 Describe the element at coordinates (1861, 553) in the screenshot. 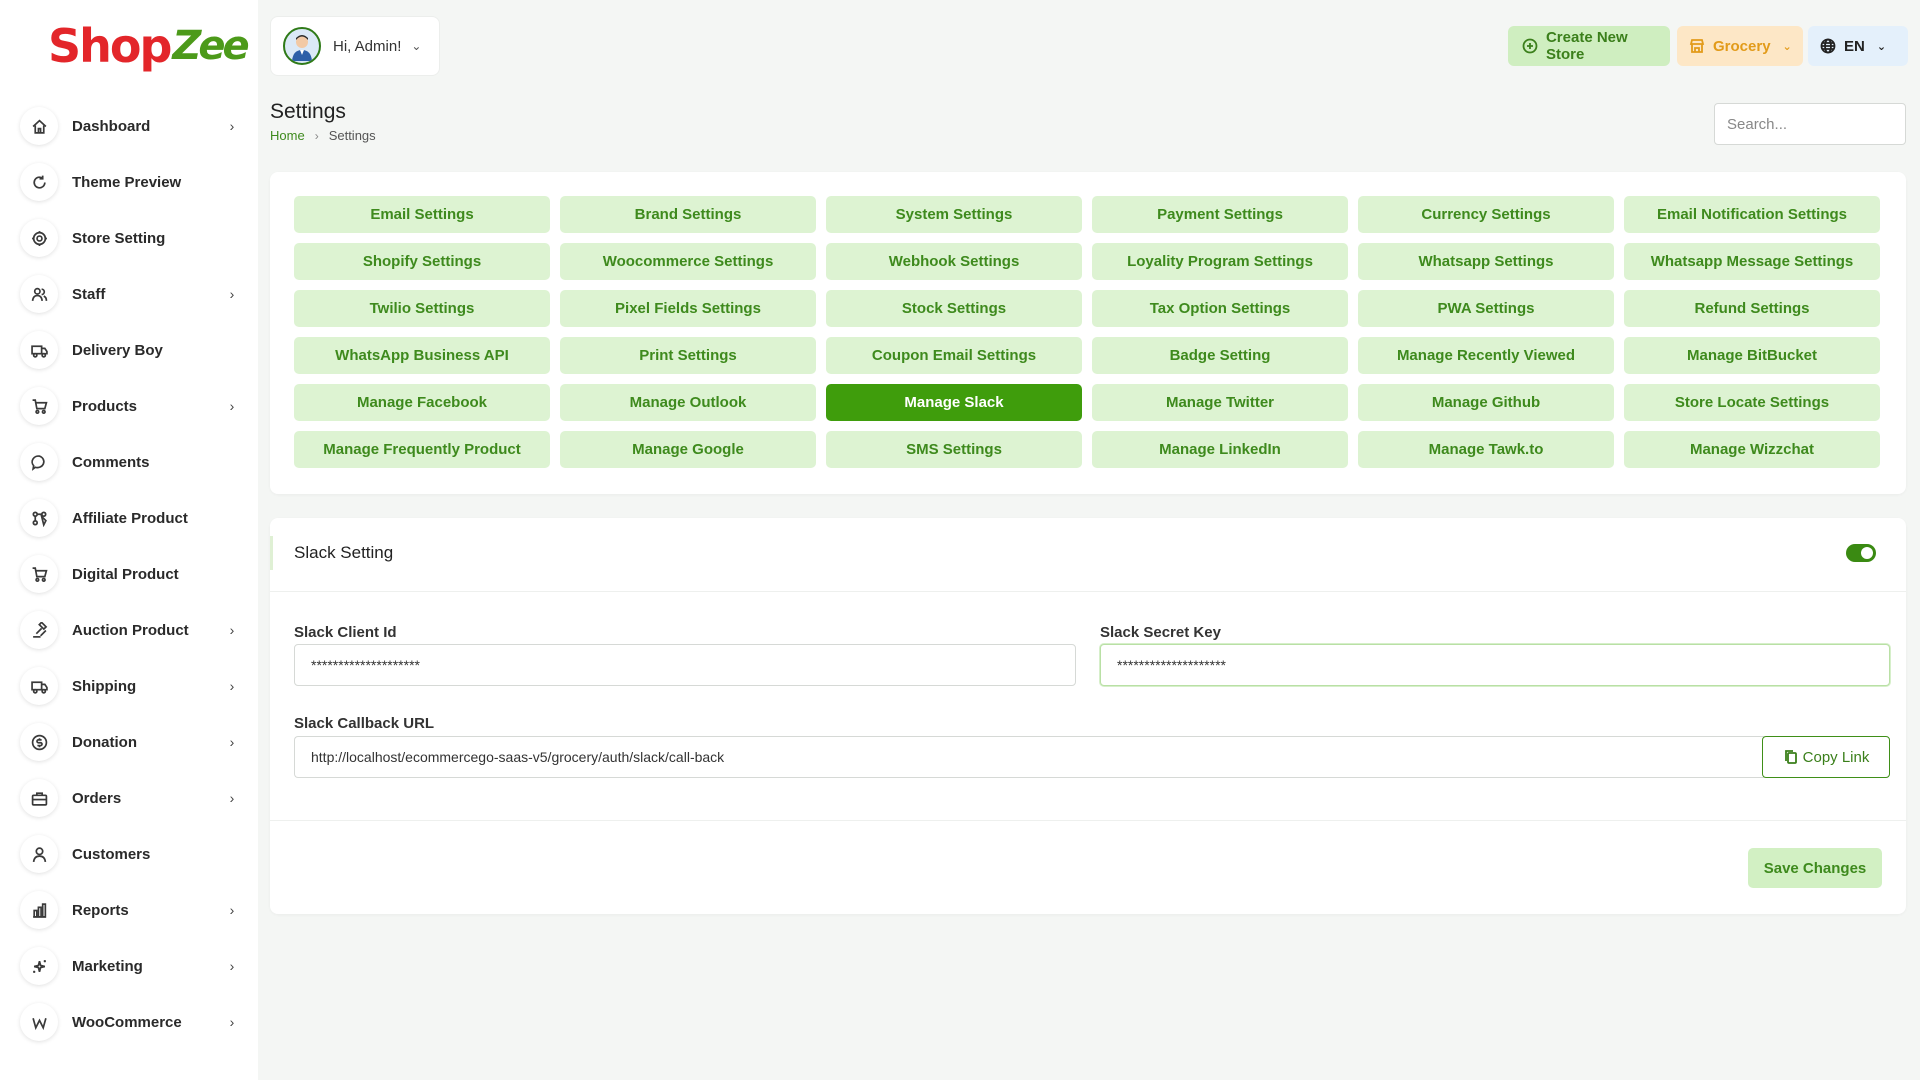

I see `slack-enabled-toggle` at that location.